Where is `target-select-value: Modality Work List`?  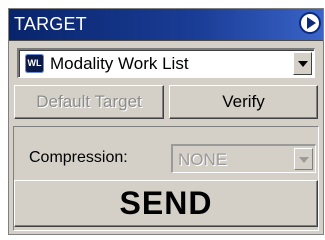
target-select-value: Modality Work List is located at coordinates (119, 63).